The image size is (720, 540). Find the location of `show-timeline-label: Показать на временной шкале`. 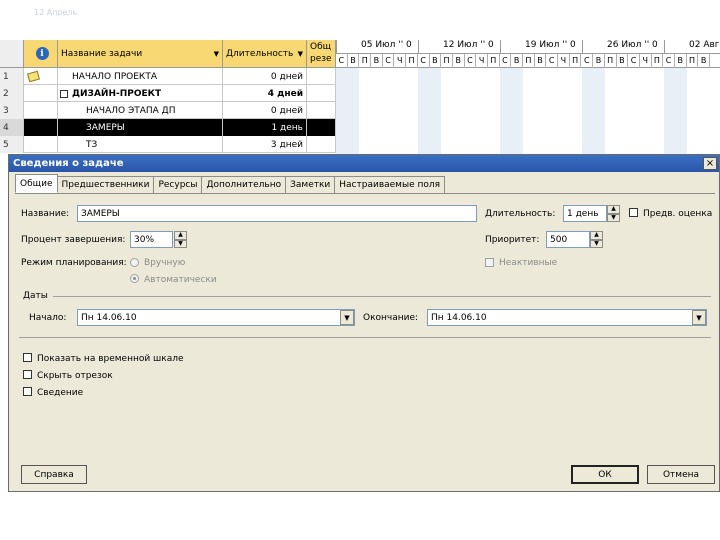

show-timeline-label: Показать на временной шкале is located at coordinates (110, 359).